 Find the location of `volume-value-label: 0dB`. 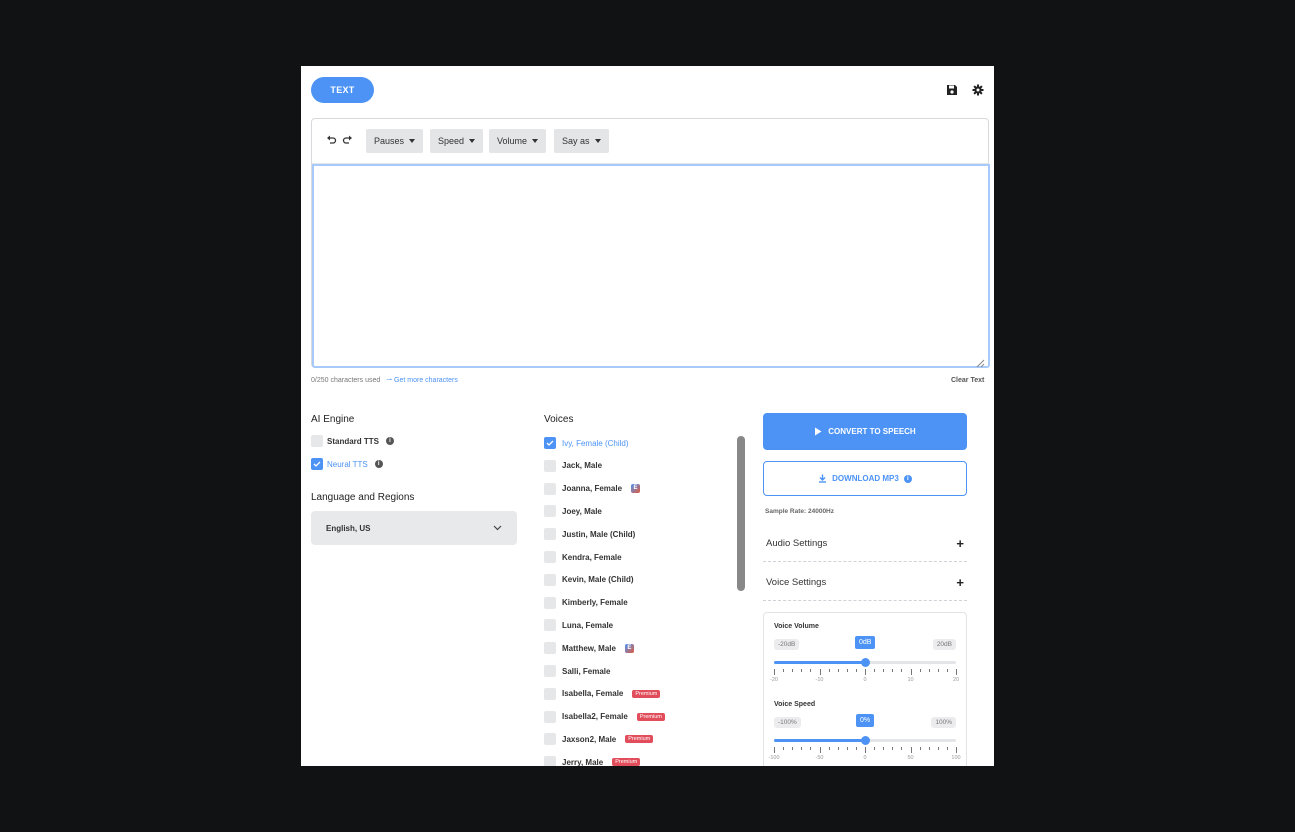

volume-value-label: 0dB is located at coordinates (865, 642).